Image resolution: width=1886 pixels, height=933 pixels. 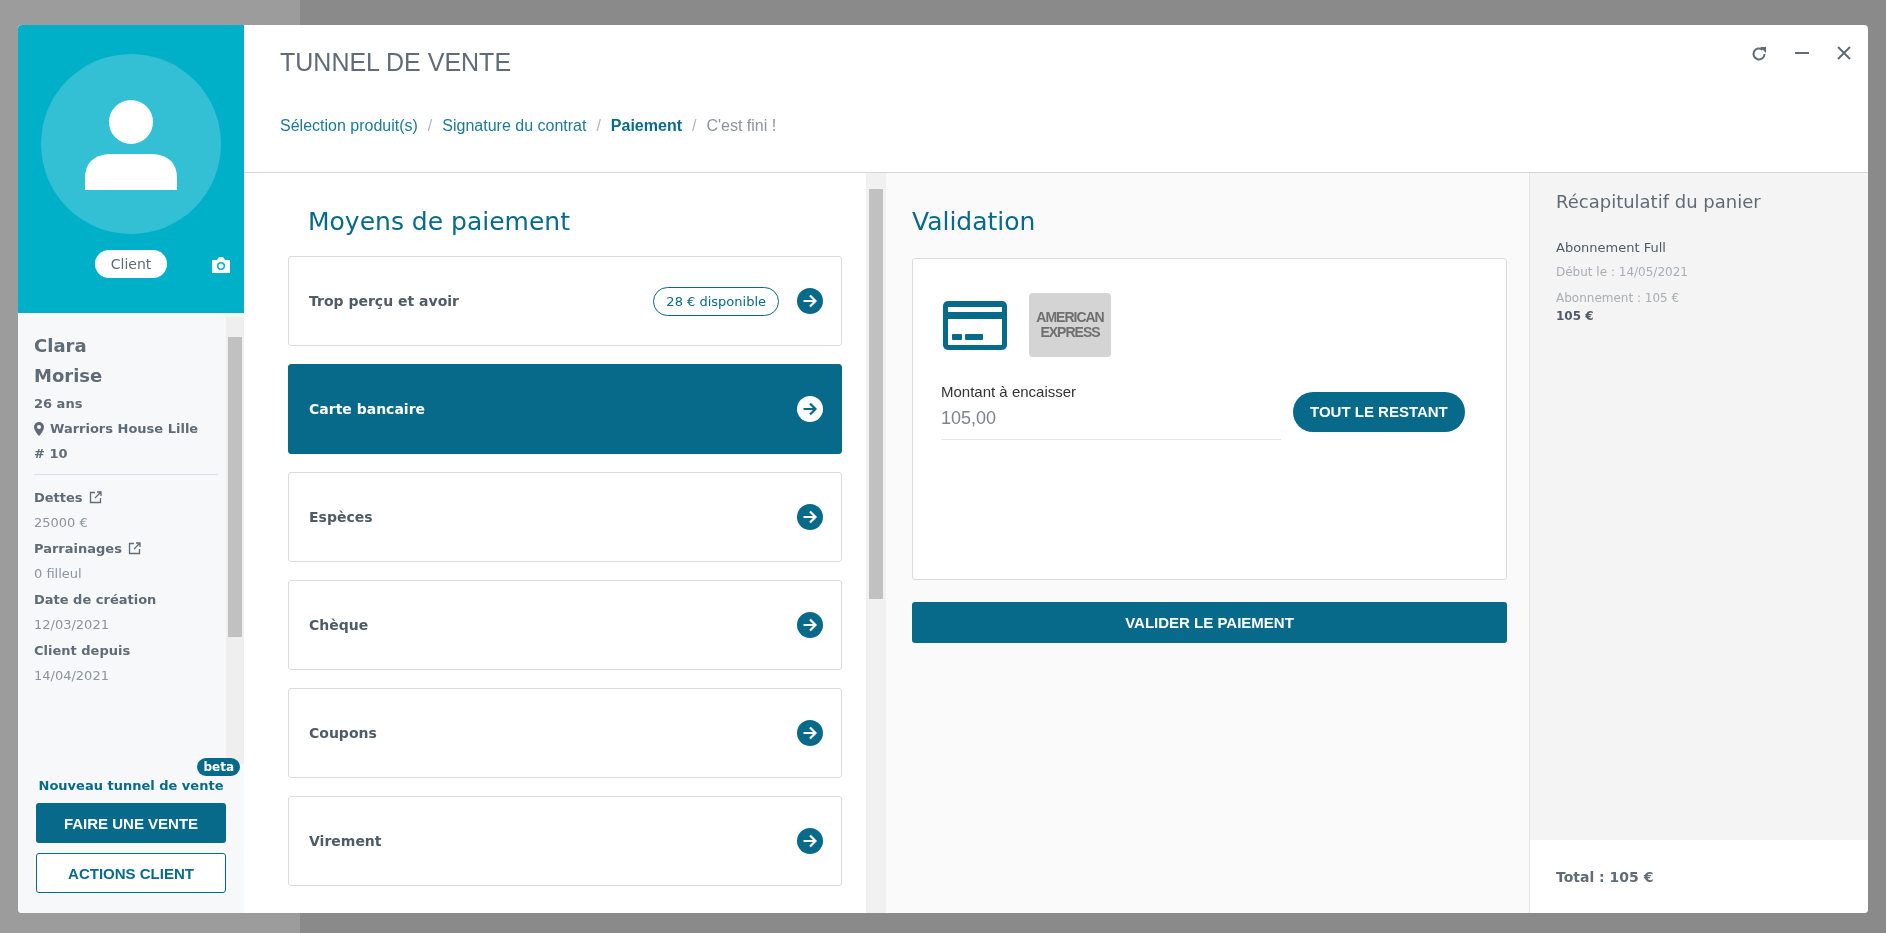 What do you see at coordinates (974, 221) in the screenshot?
I see `section-title: Validation` at bounding box center [974, 221].